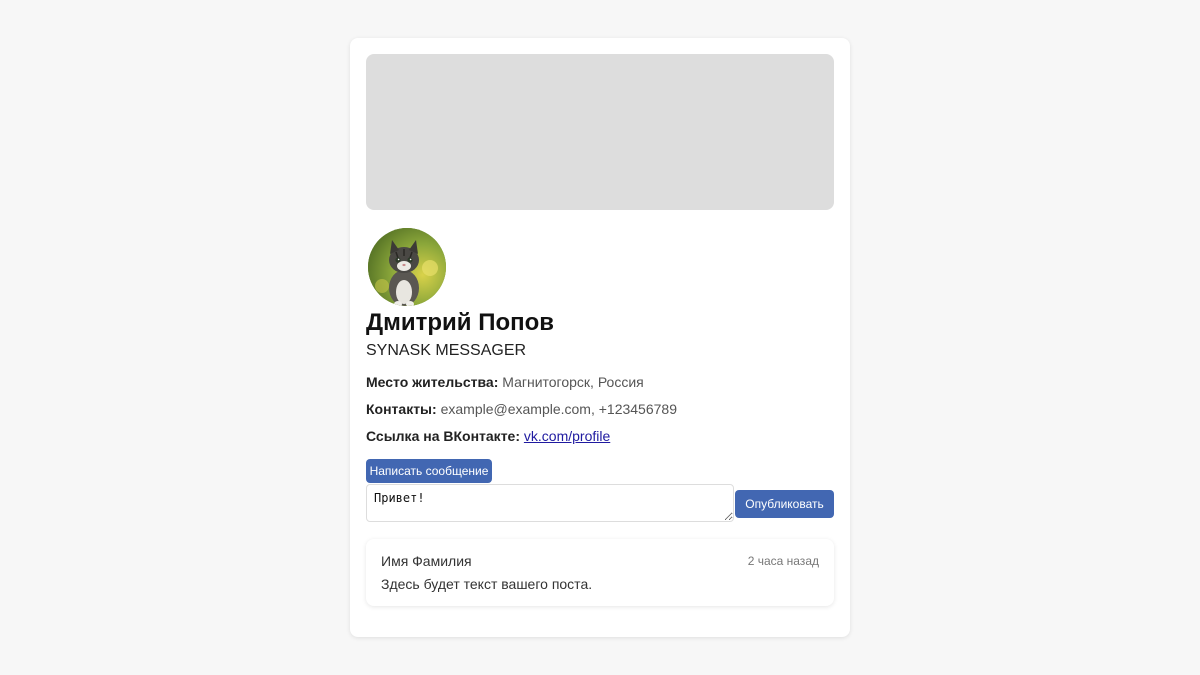  I want to click on location-row: Место жительства: Магнитогорск, Россия, so click(505, 382).